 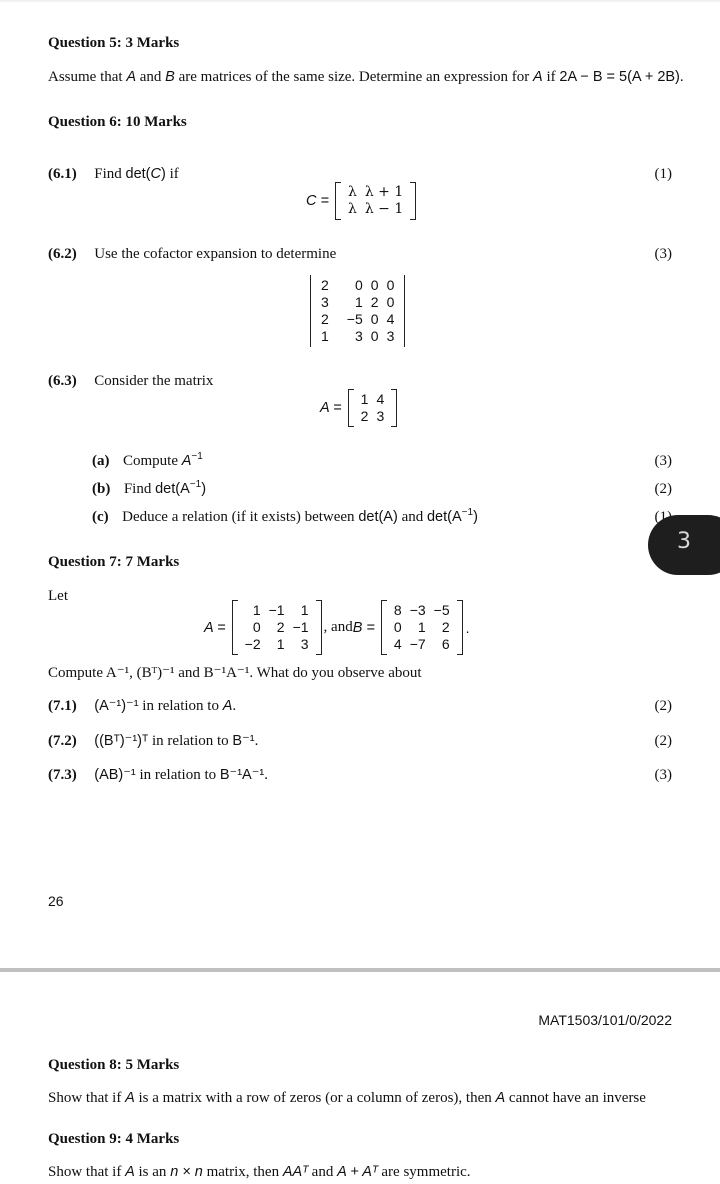 What do you see at coordinates (190, 741) in the screenshot?
I see `text-segment: in relation to` at bounding box center [190, 741].